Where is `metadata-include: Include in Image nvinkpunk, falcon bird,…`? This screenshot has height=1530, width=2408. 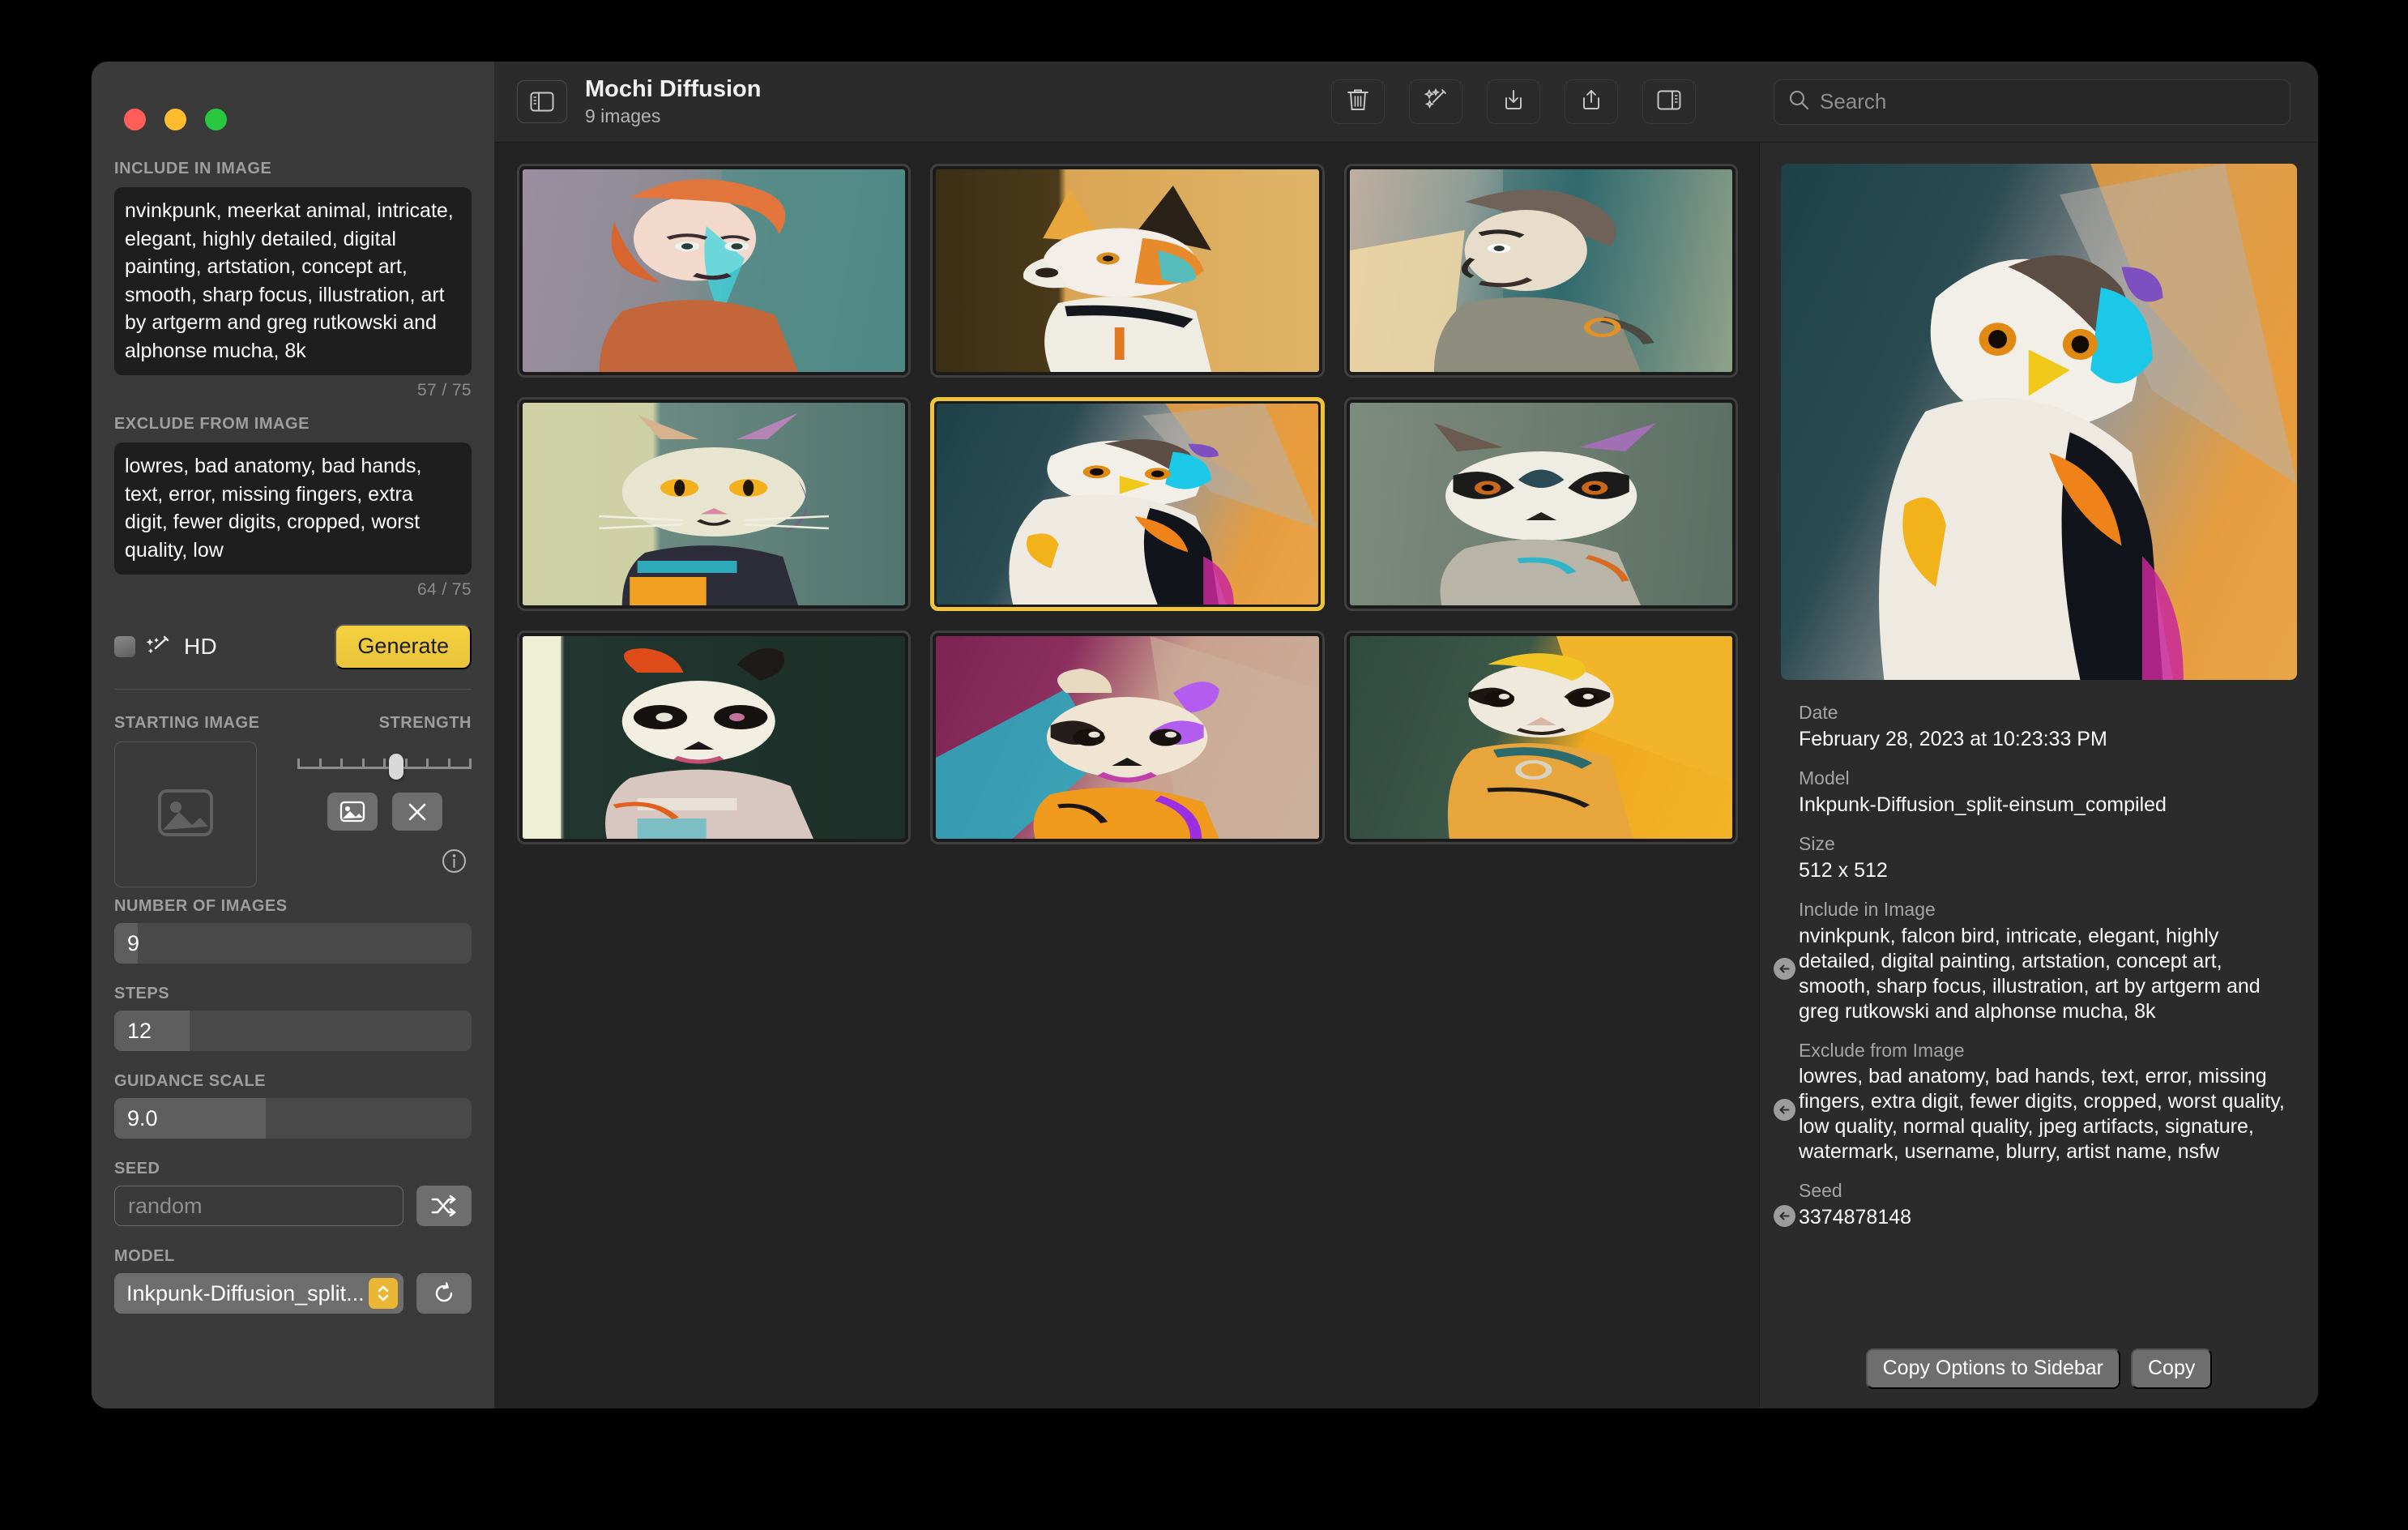 metadata-include: Include in Image nvinkpunk, falcon bird,… is located at coordinates (2036, 961).